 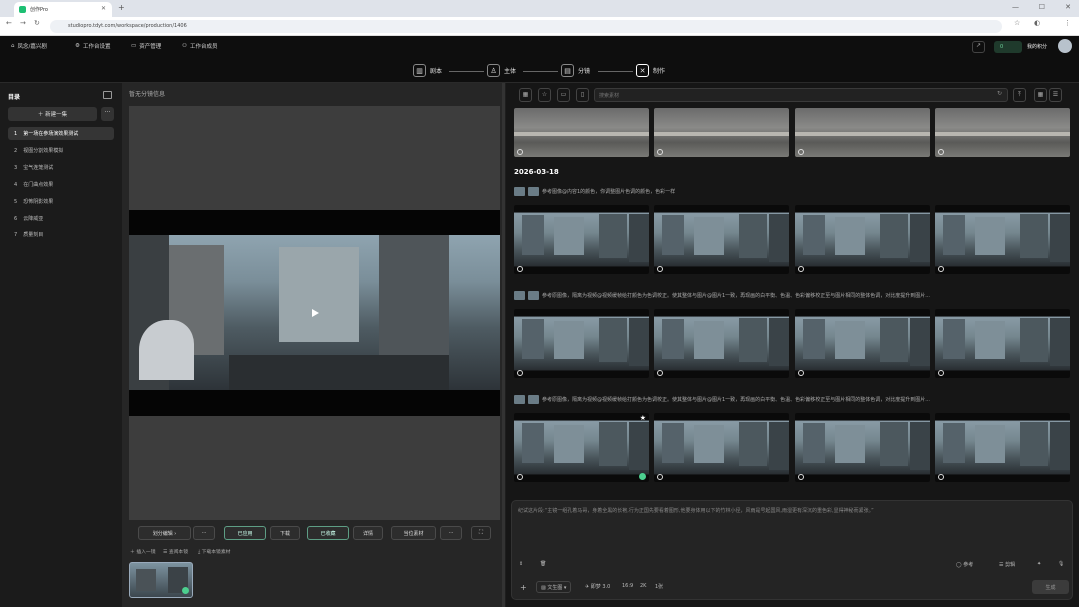 I want to click on episode-item: 4 在门曲点效果, so click(x=61, y=184).